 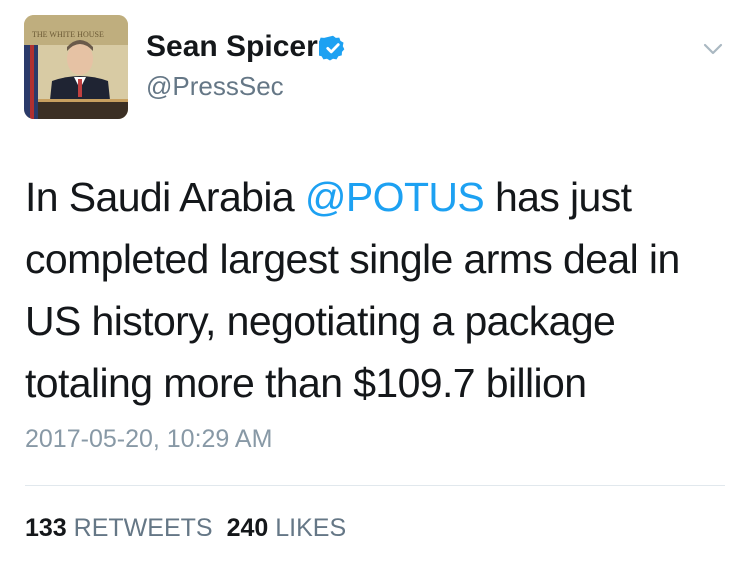 I want to click on verified-badge-icon, so click(x=332, y=48).